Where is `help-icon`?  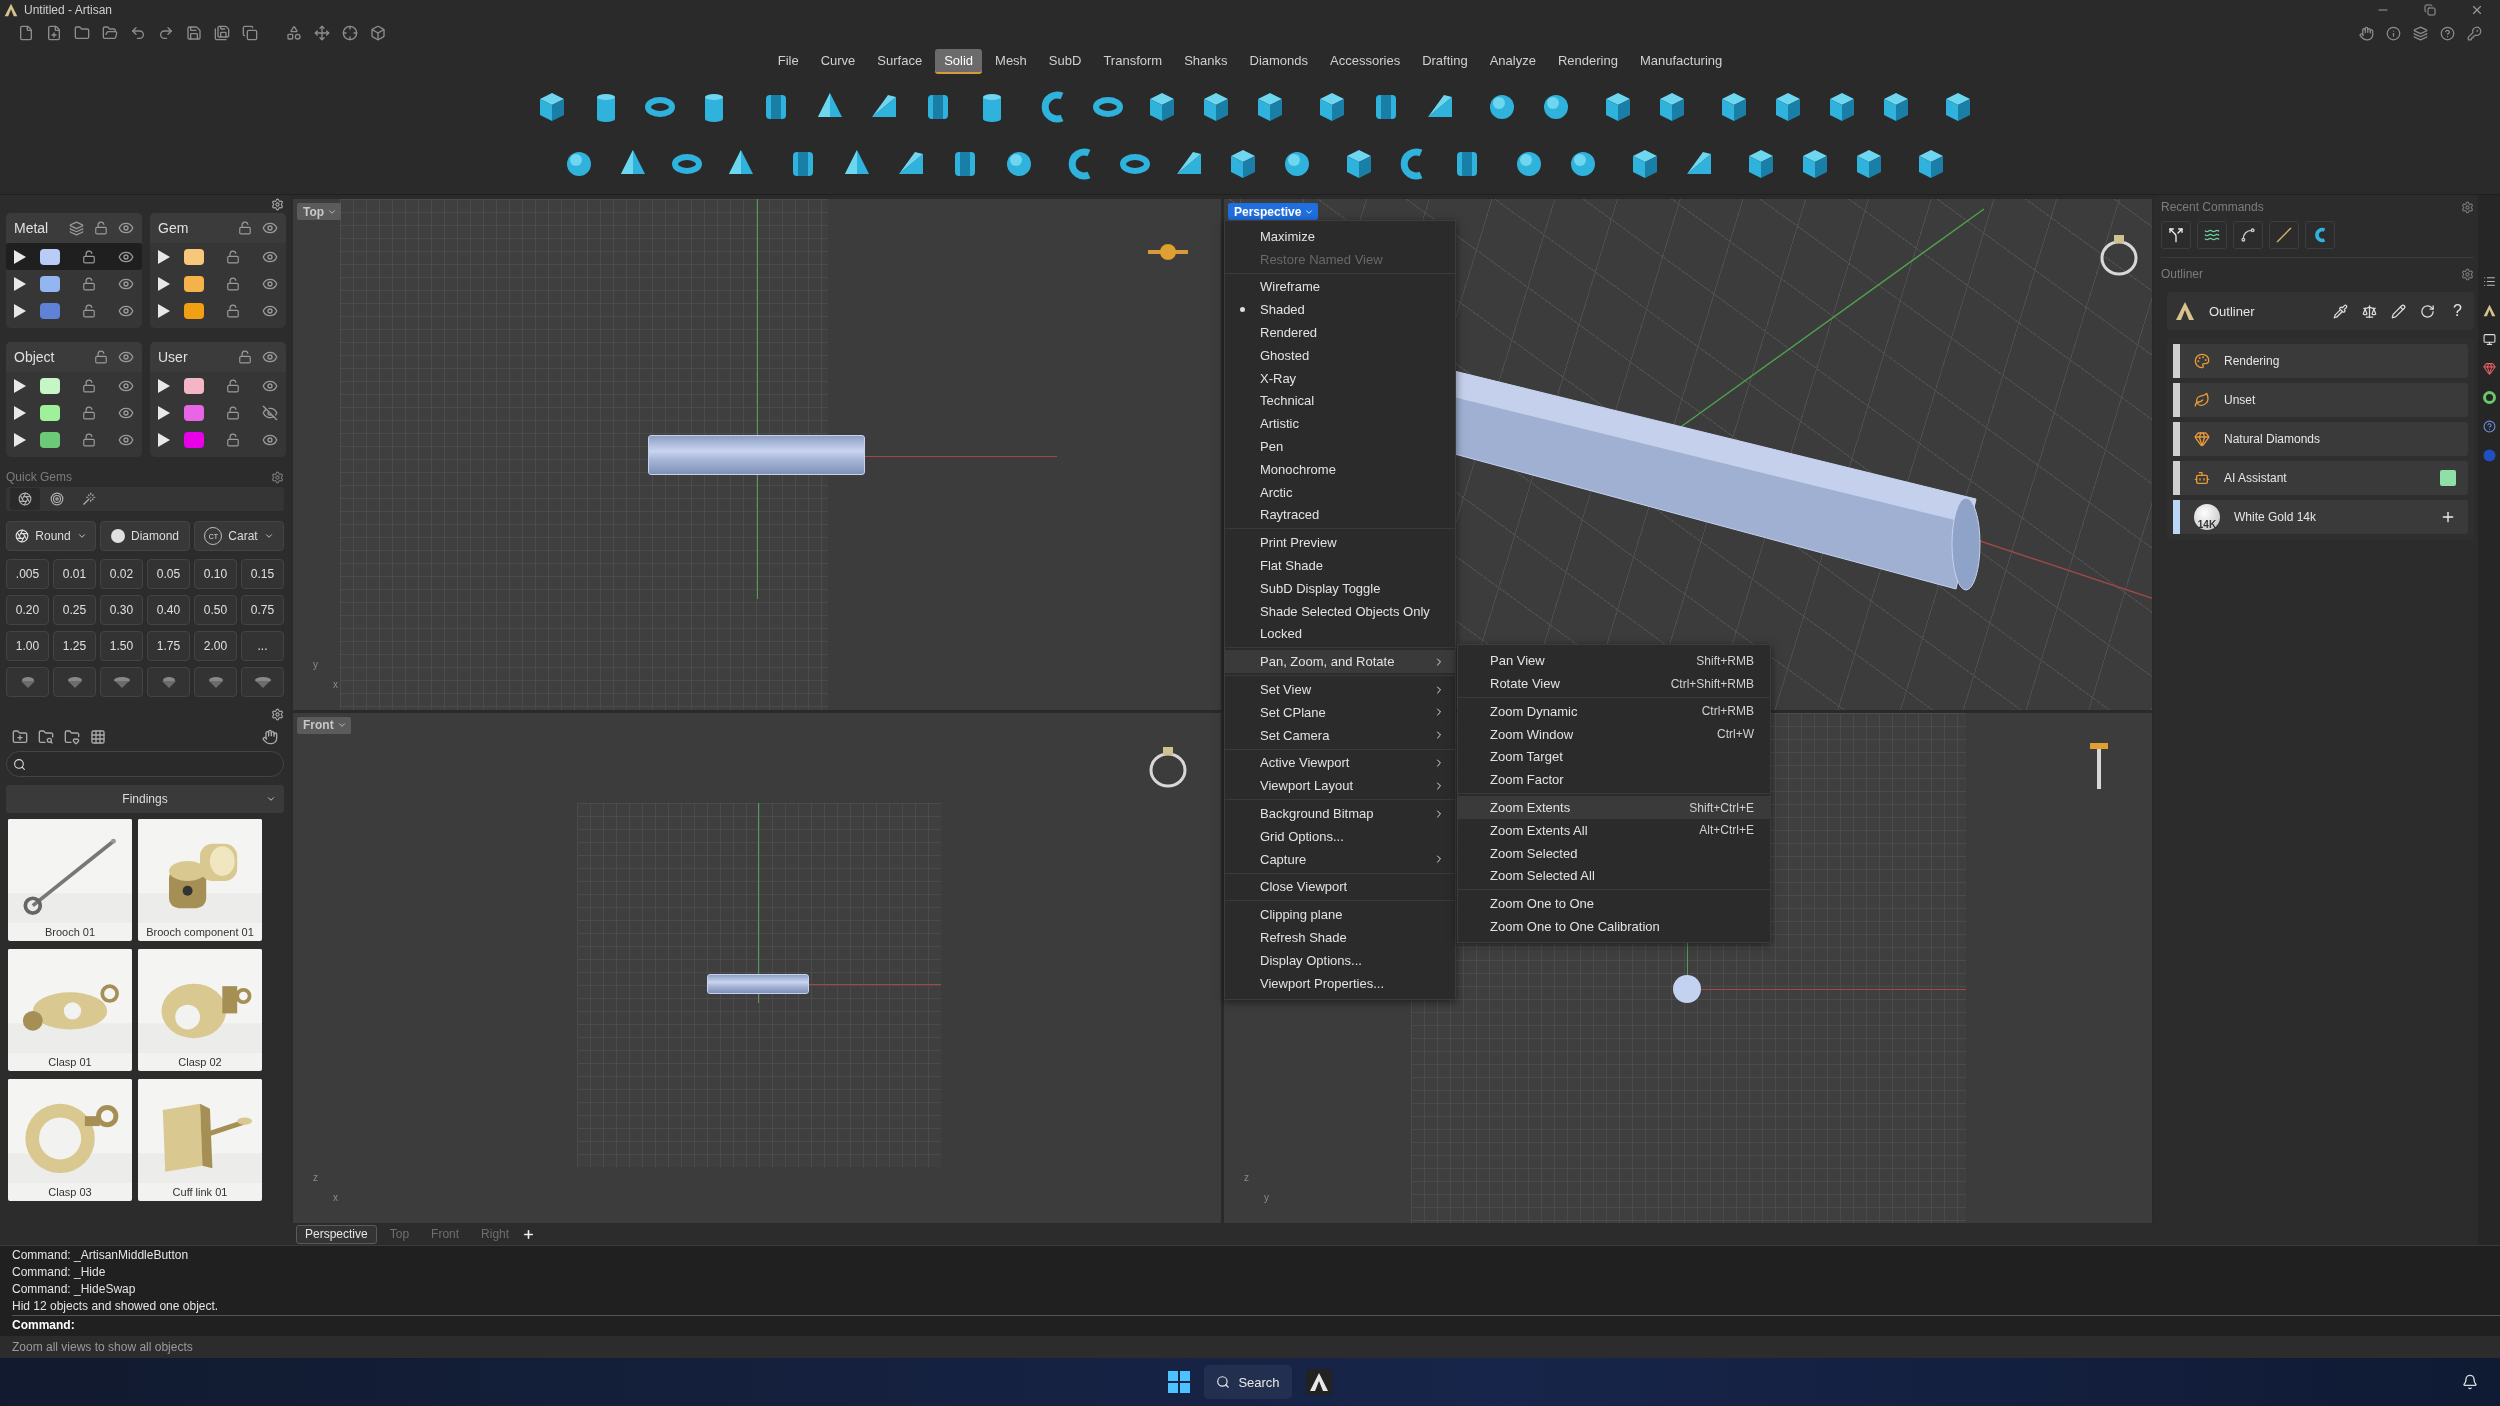 help-icon is located at coordinates (2447, 33).